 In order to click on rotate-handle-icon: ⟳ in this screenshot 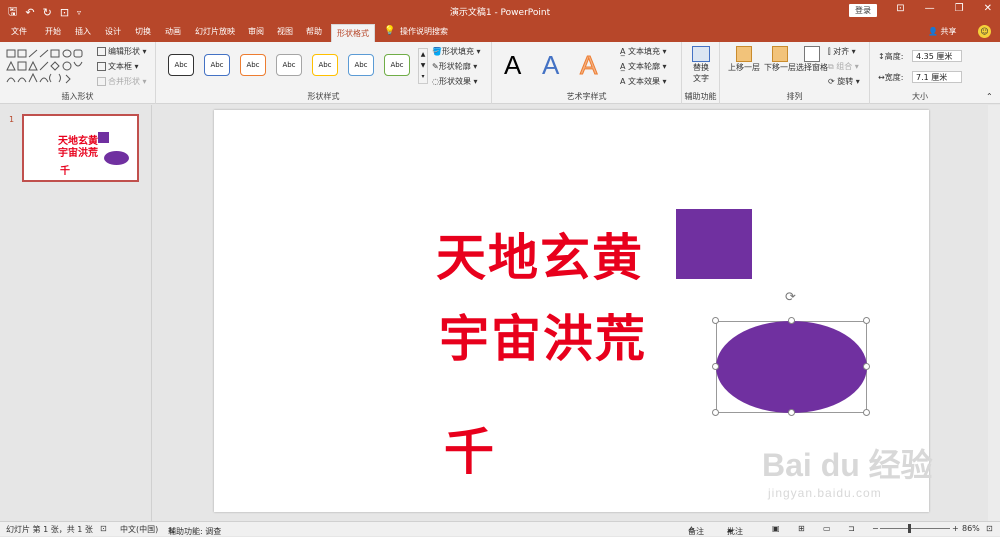, I will do `click(790, 297)`.